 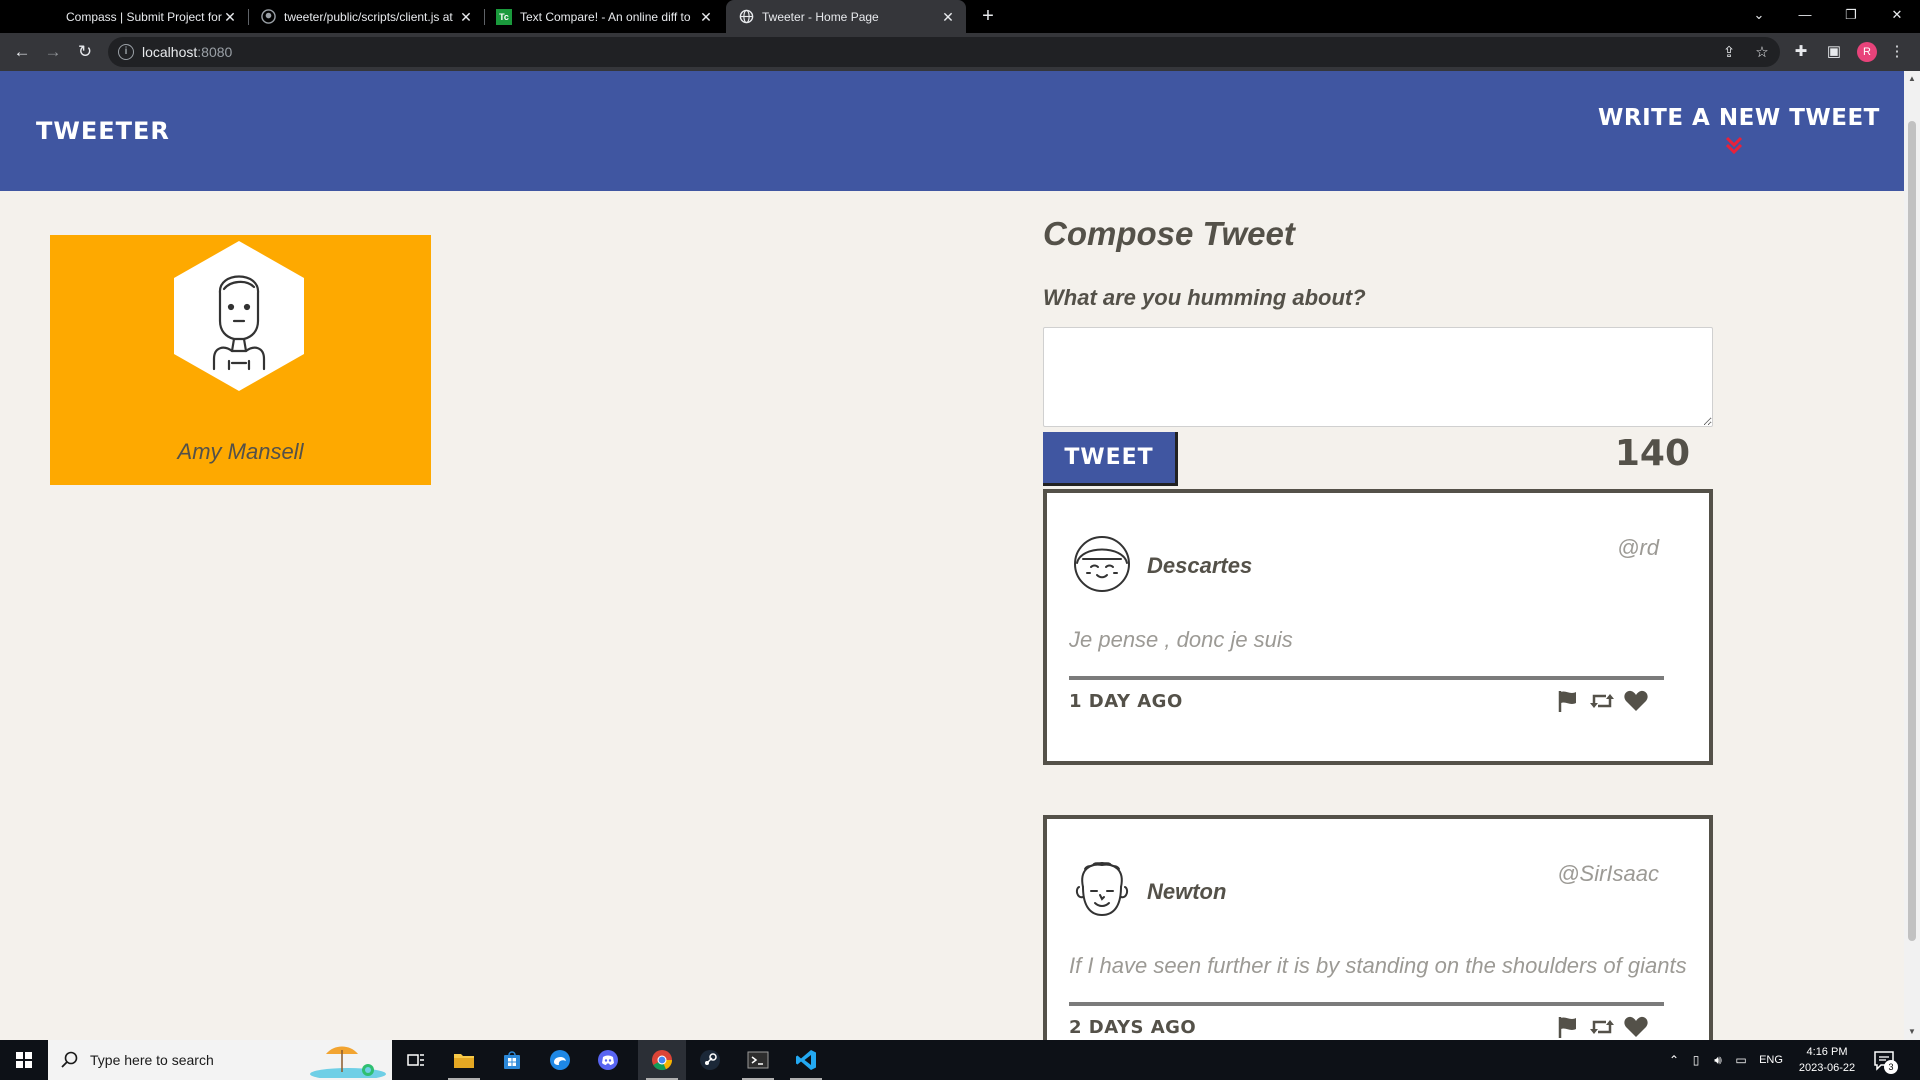 I want to click on reload-button: ↻, so click(x=85, y=52).